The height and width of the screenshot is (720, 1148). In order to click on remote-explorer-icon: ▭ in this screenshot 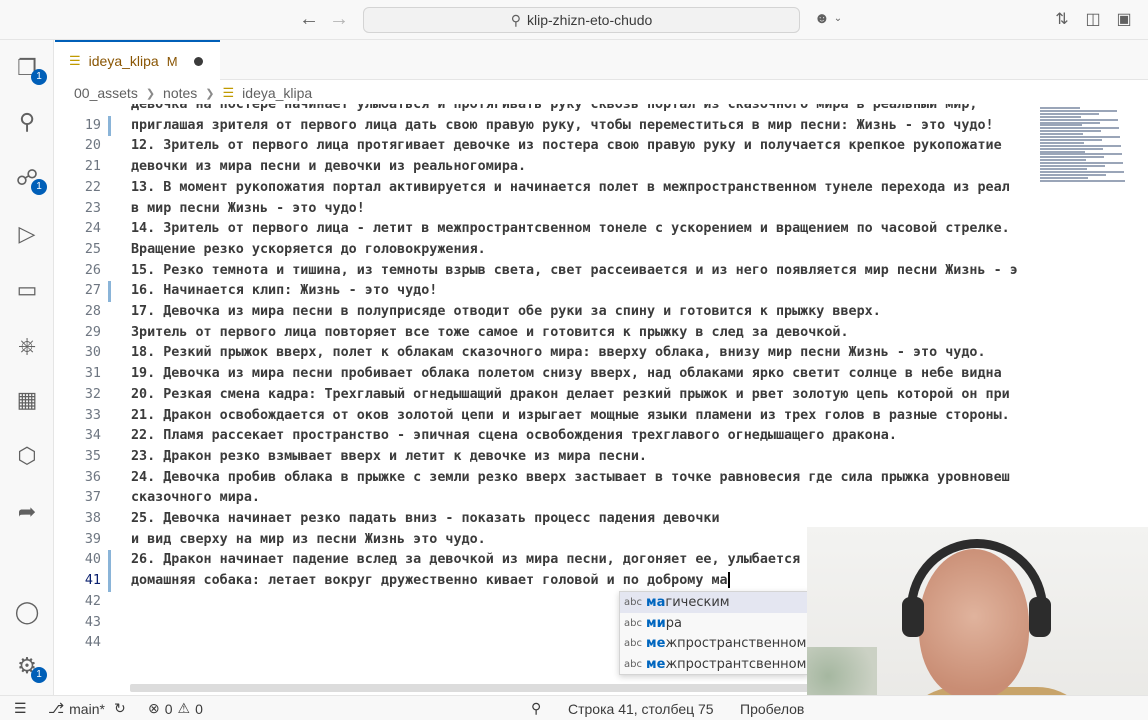, I will do `click(27, 290)`.